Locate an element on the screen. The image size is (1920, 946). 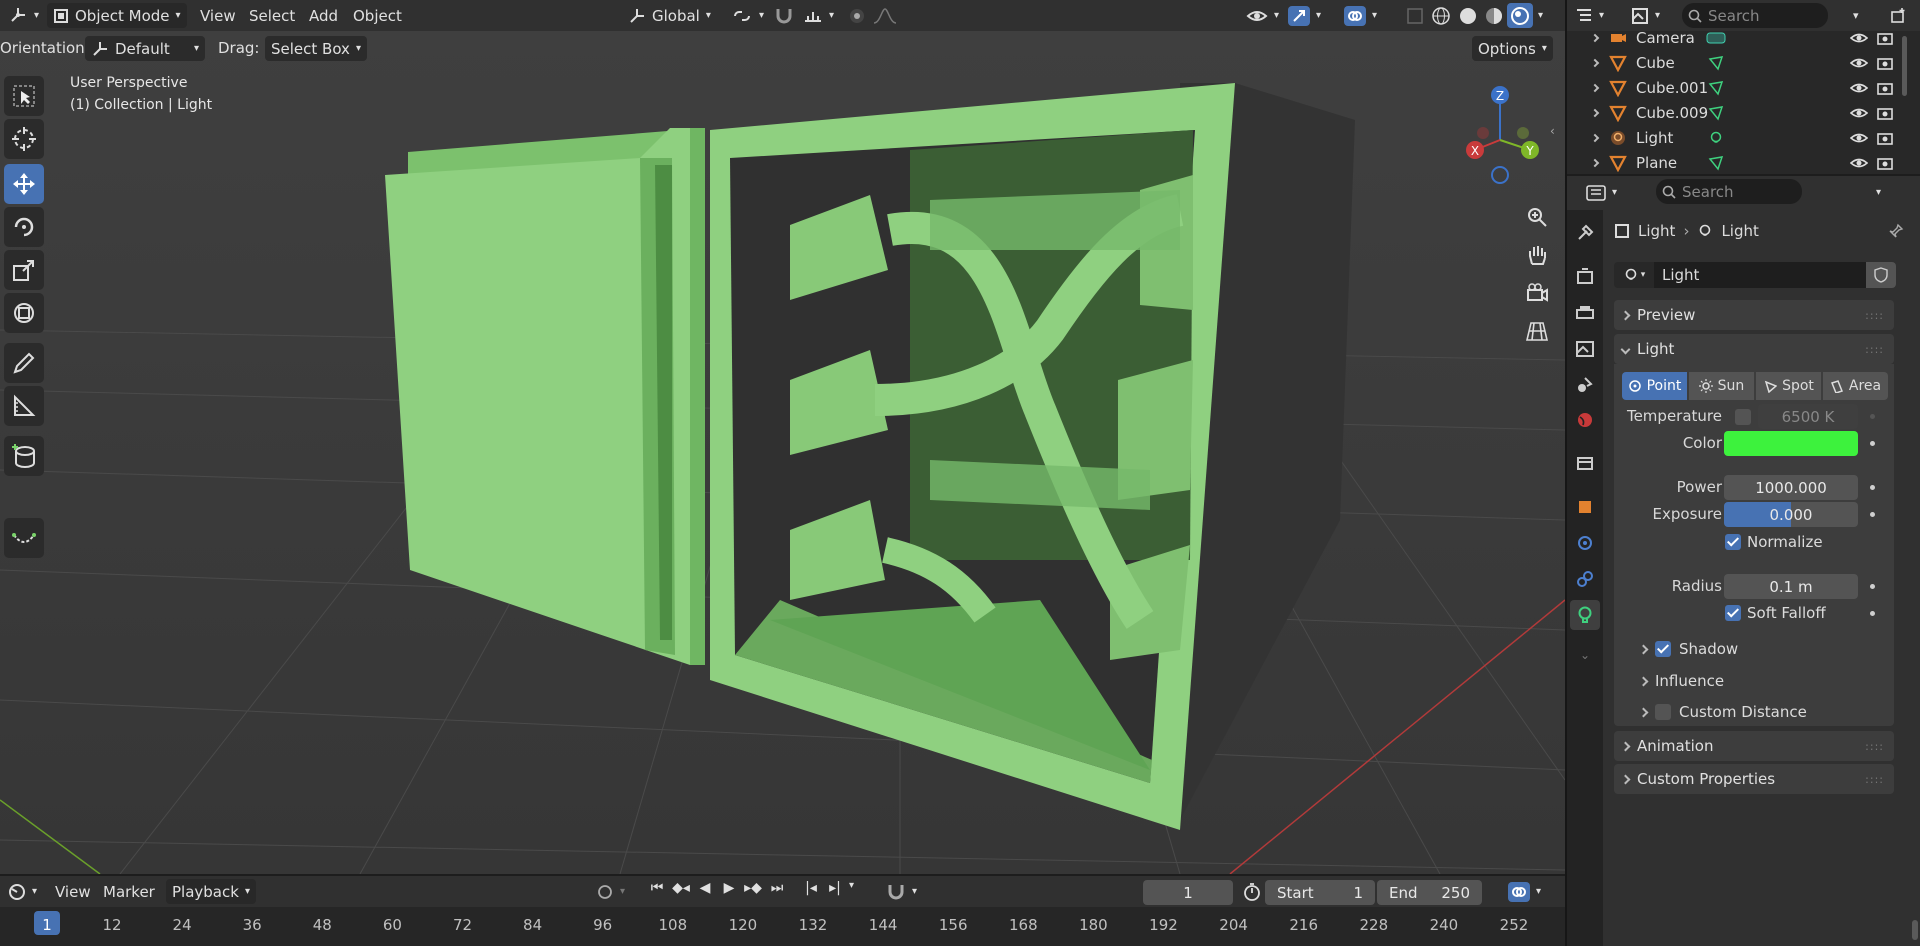
tab-tool is located at coordinates (1585, 233).